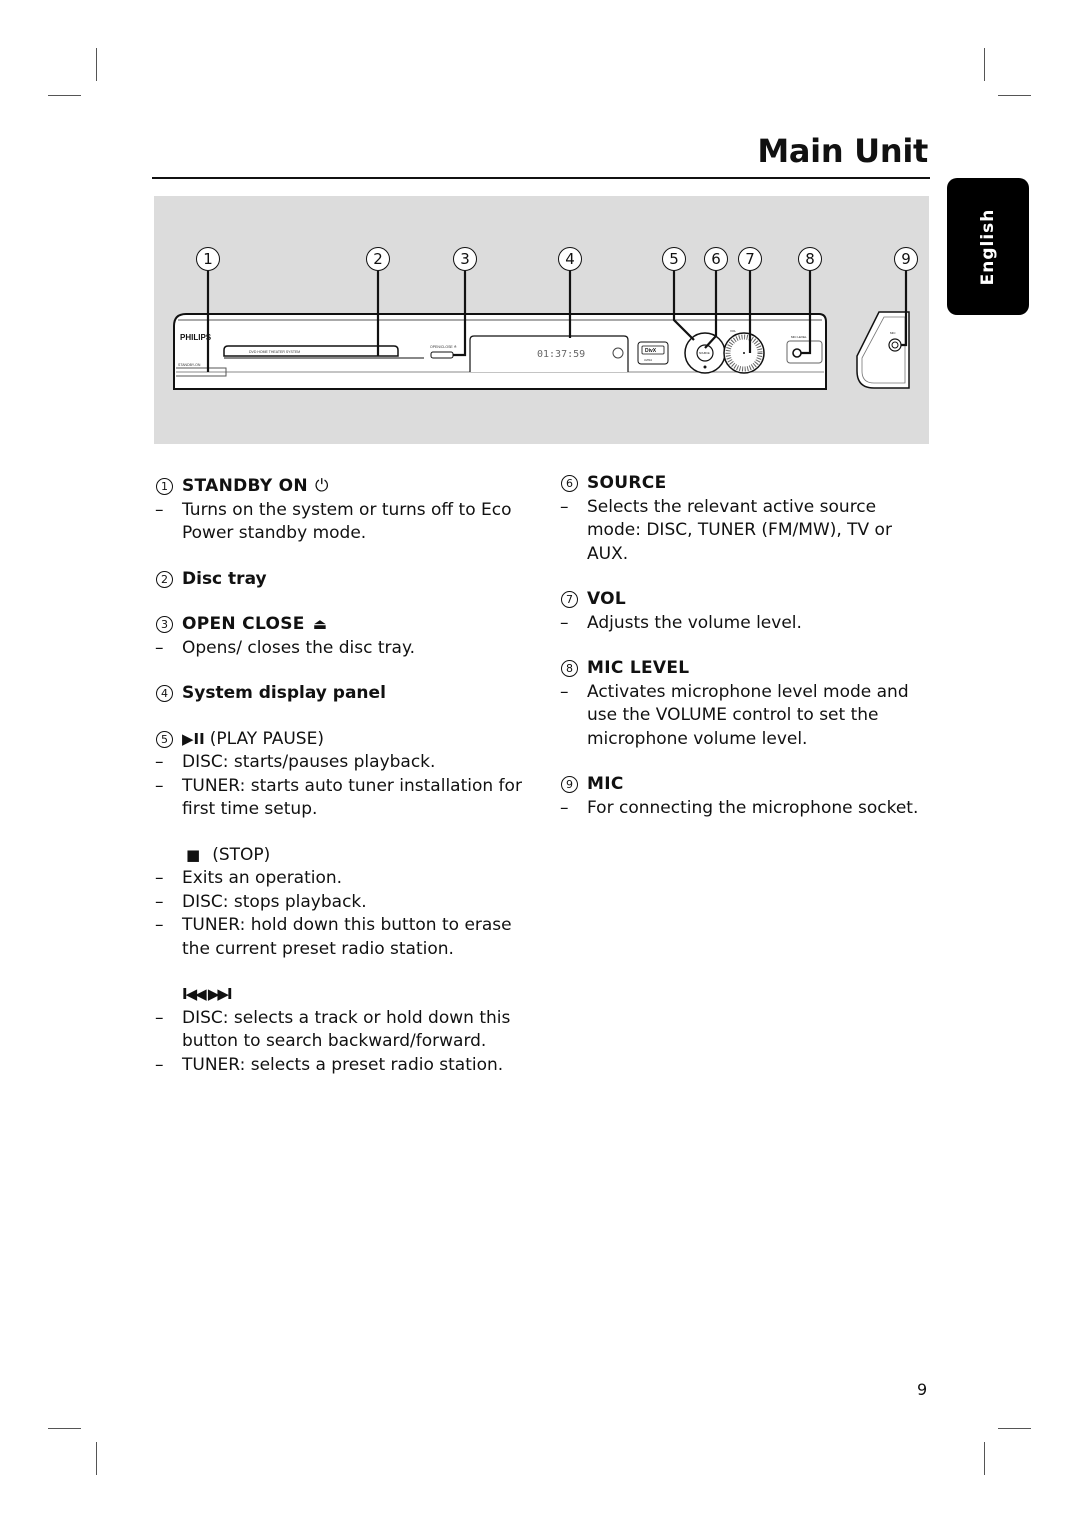 The image size is (1080, 1524). What do you see at coordinates (243, 624) in the screenshot?
I see `item-title: OPEN CLOSE` at bounding box center [243, 624].